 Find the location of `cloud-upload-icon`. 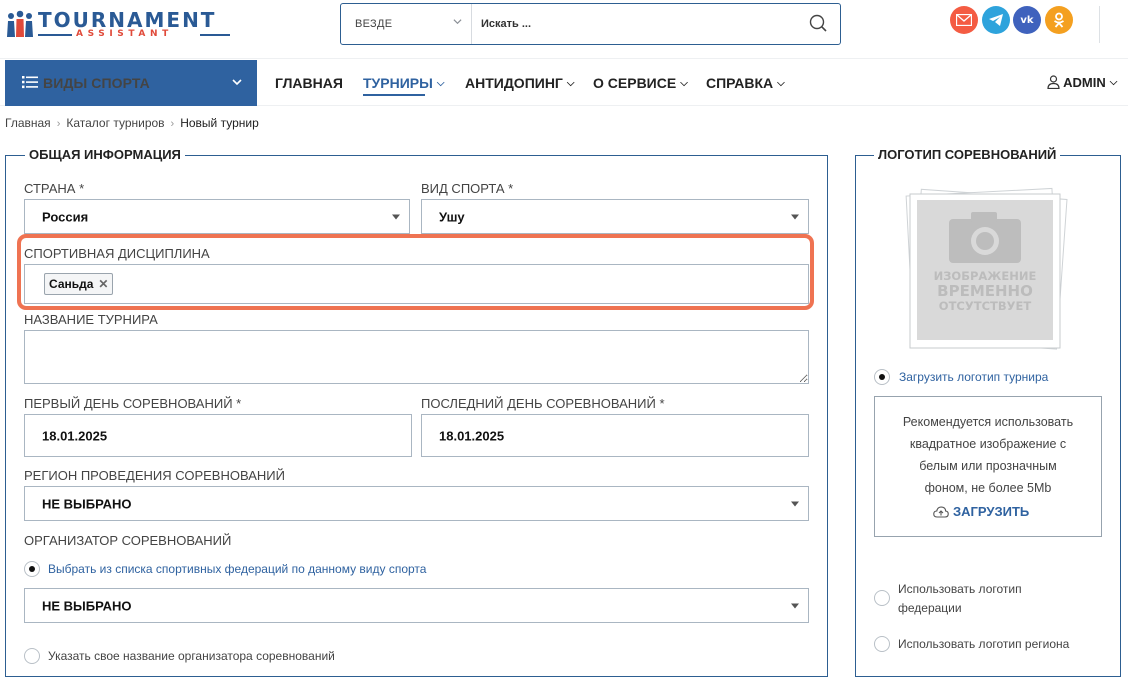

cloud-upload-icon is located at coordinates (941, 512).